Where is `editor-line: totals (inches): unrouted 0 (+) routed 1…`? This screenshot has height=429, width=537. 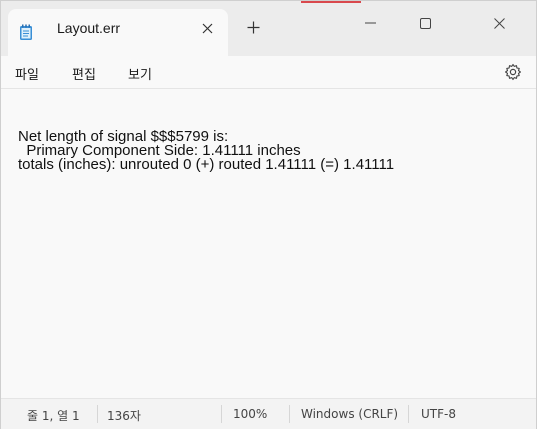
editor-line: totals (inches): unrouted 0 (+) routed 1… is located at coordinates (206, 164).